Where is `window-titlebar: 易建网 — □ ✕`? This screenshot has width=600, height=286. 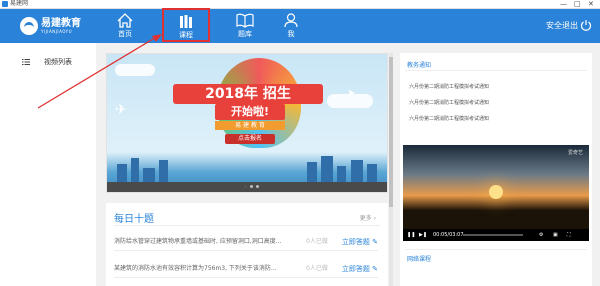 window-titlebar: 易建网 — □ ✕ is located at coordinates (300, 4).